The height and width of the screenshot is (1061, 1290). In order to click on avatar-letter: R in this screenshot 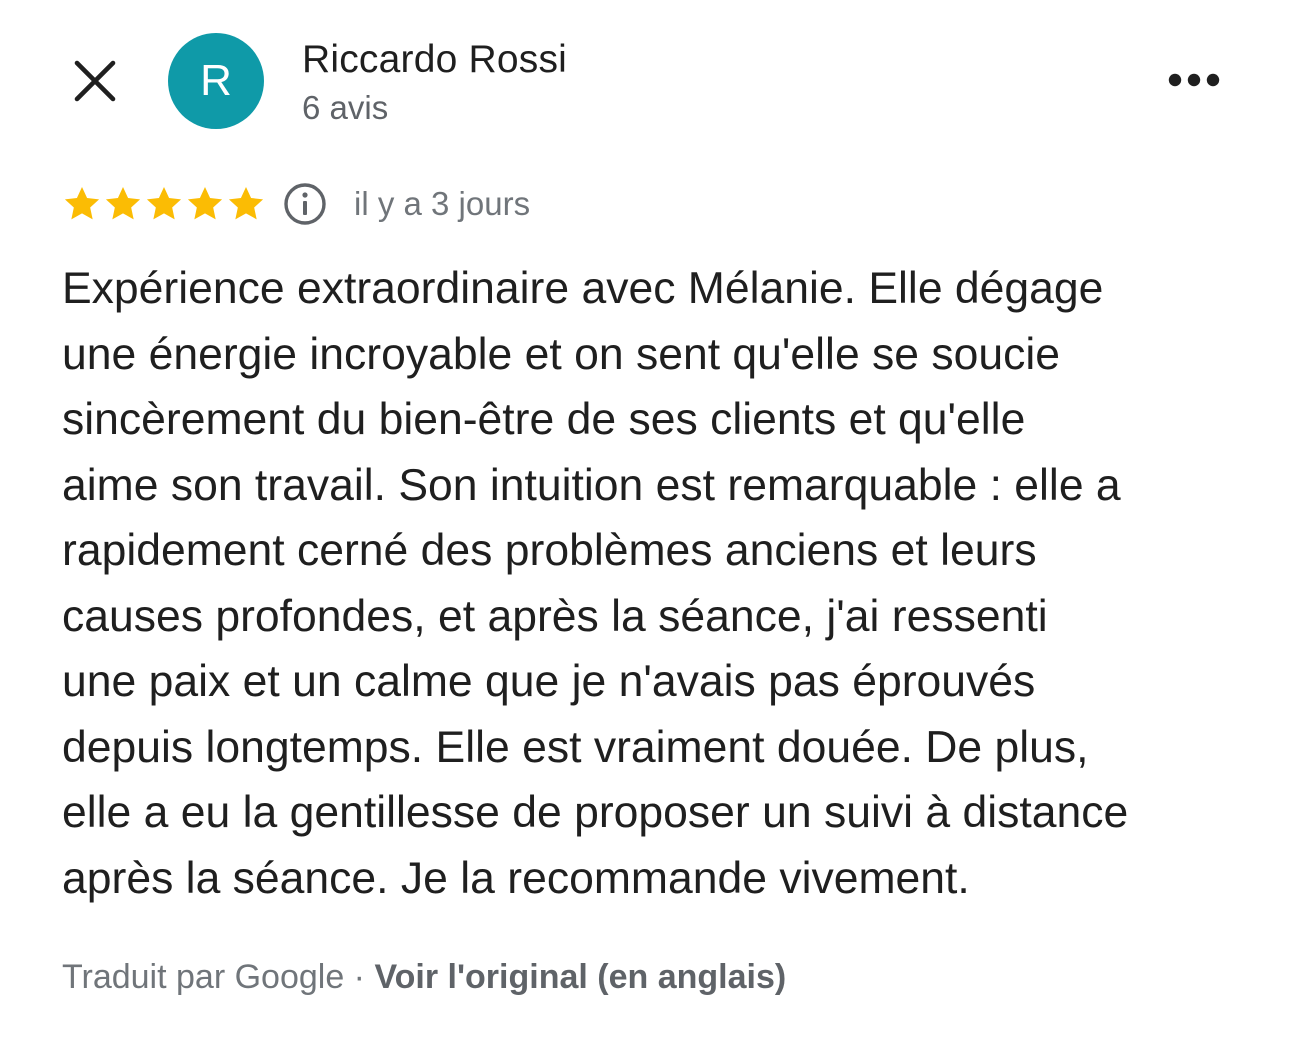, I will do `click(216, 80)`.